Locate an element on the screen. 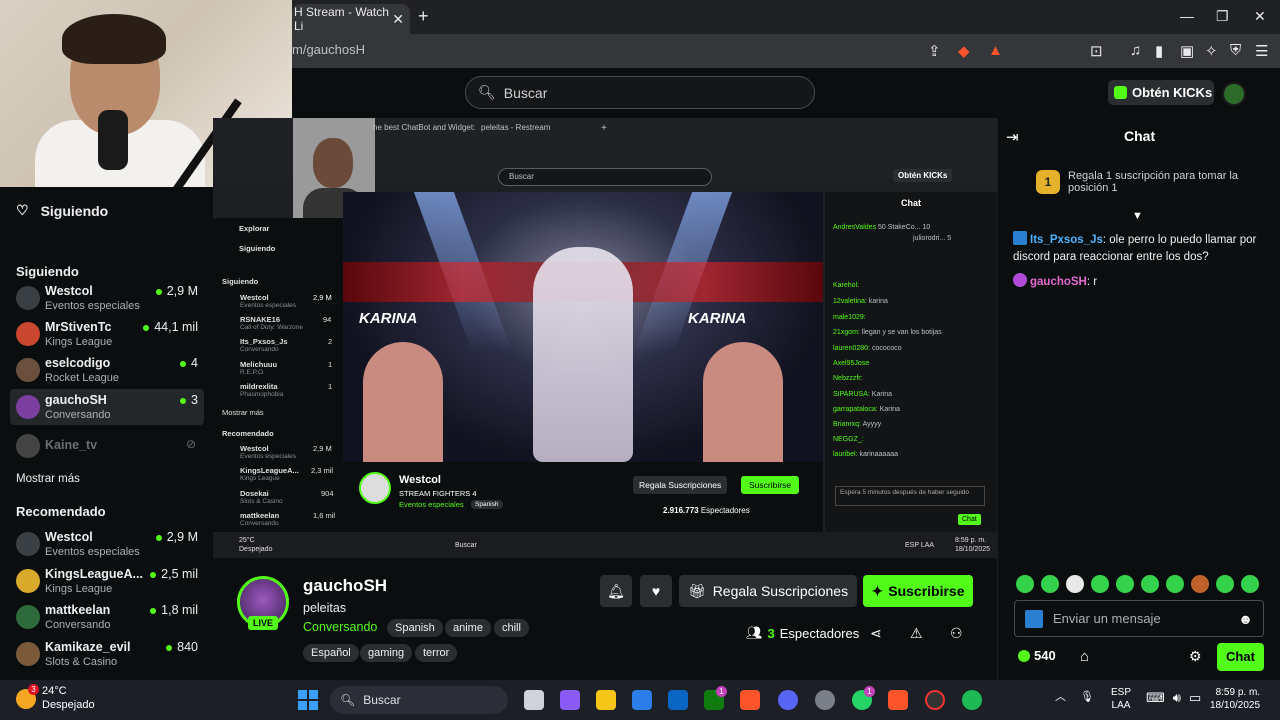 Image resolution: width=1280 pixels, height=720 pixels. brave-active-icon is located at coordinates (898, 700).